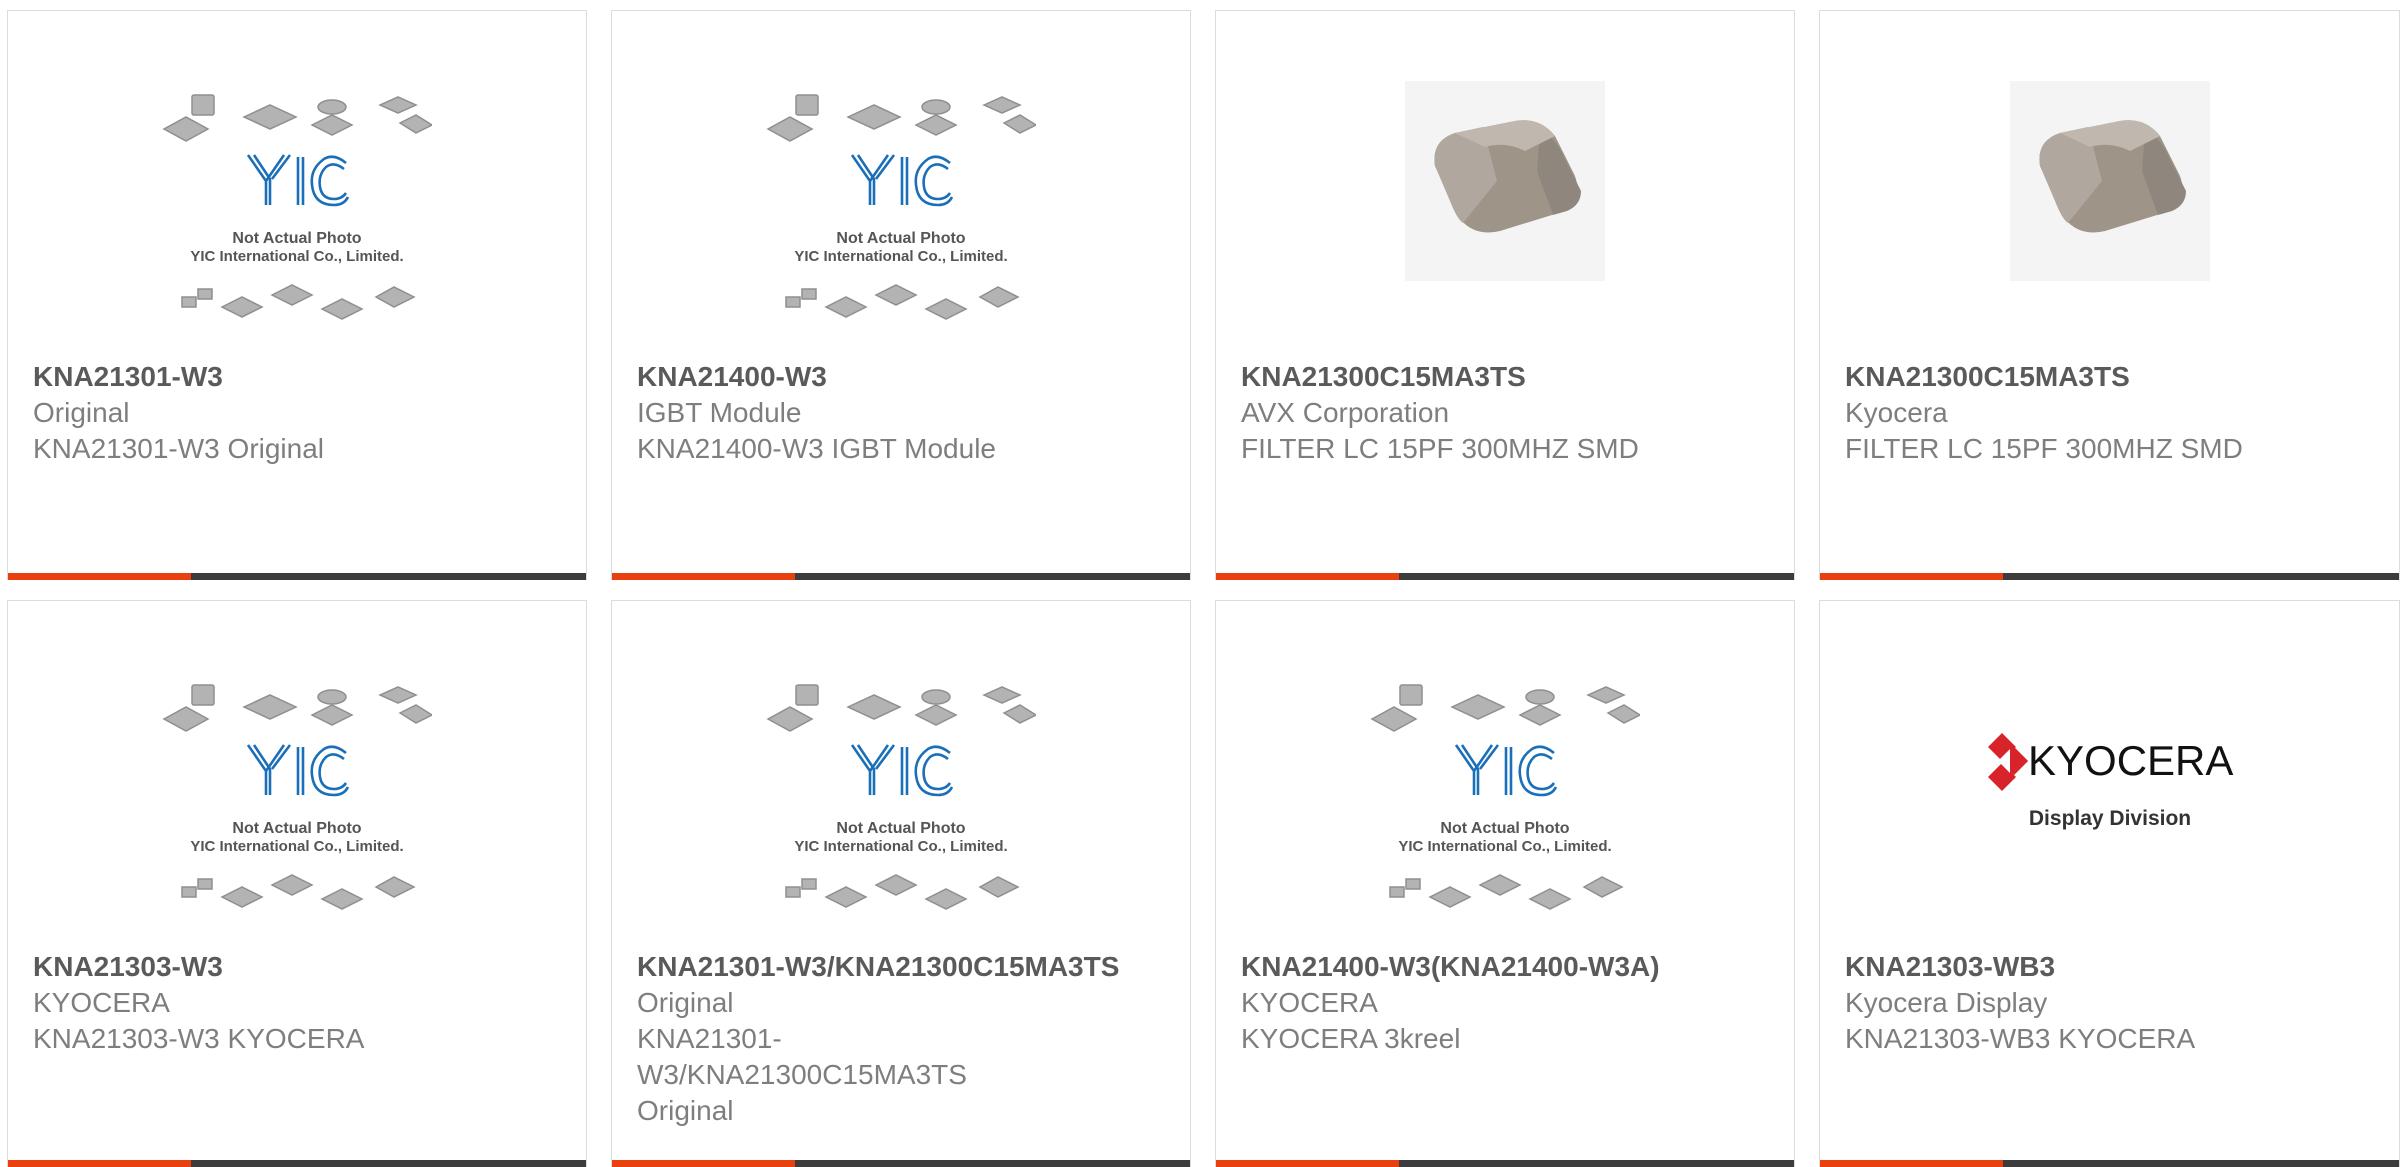 The height and width of the screenshot is (1167, 2400). Describe the element at coordinates (299, 967) in the screenshot. I see `part-number: KNA21303-W3` at that location.